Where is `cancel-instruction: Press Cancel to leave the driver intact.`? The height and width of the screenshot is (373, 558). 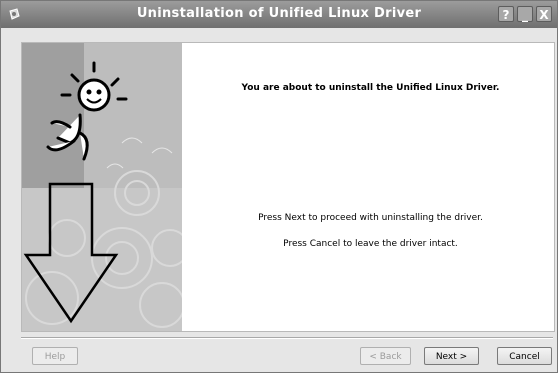 cancel-instruction: Press Cancel to leave the driver intact. is located at coordinates (370, 244).